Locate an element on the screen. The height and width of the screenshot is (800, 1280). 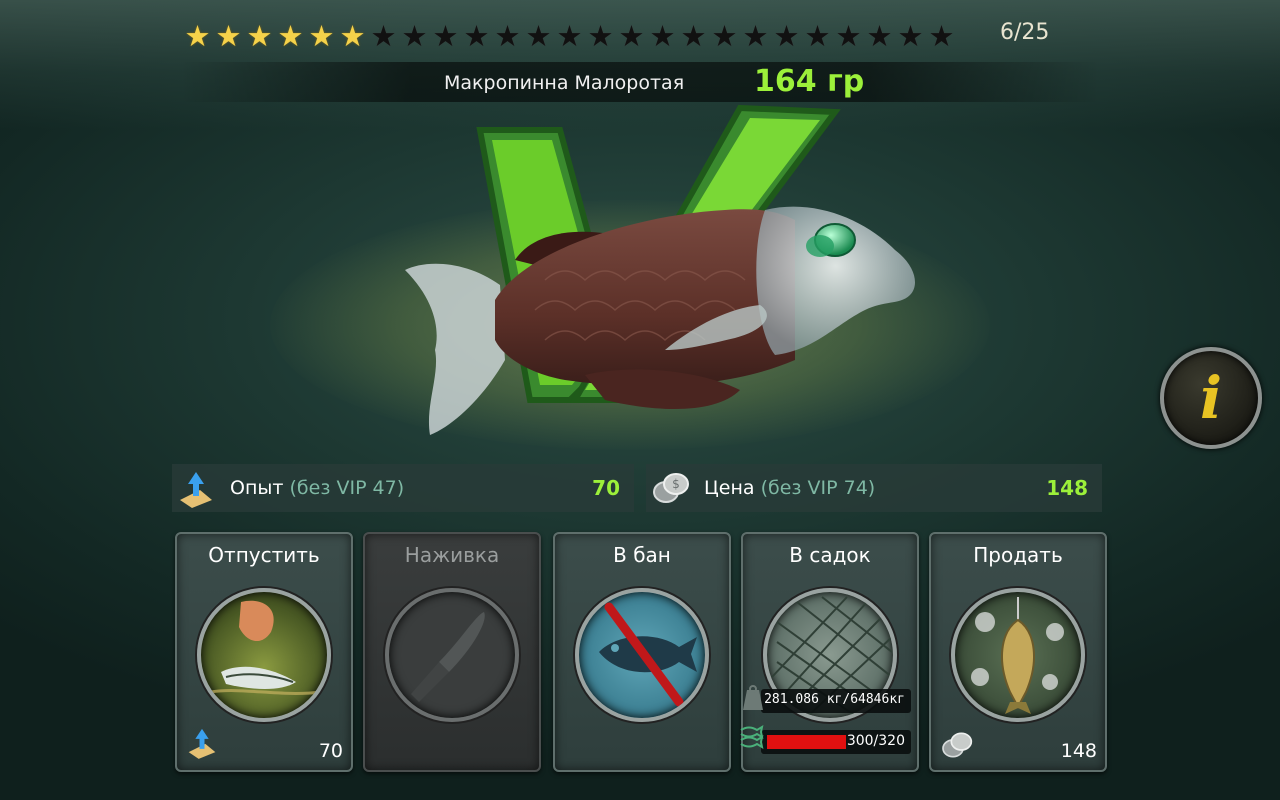
bait-title: Наживка is located at coordinates (452, 555).